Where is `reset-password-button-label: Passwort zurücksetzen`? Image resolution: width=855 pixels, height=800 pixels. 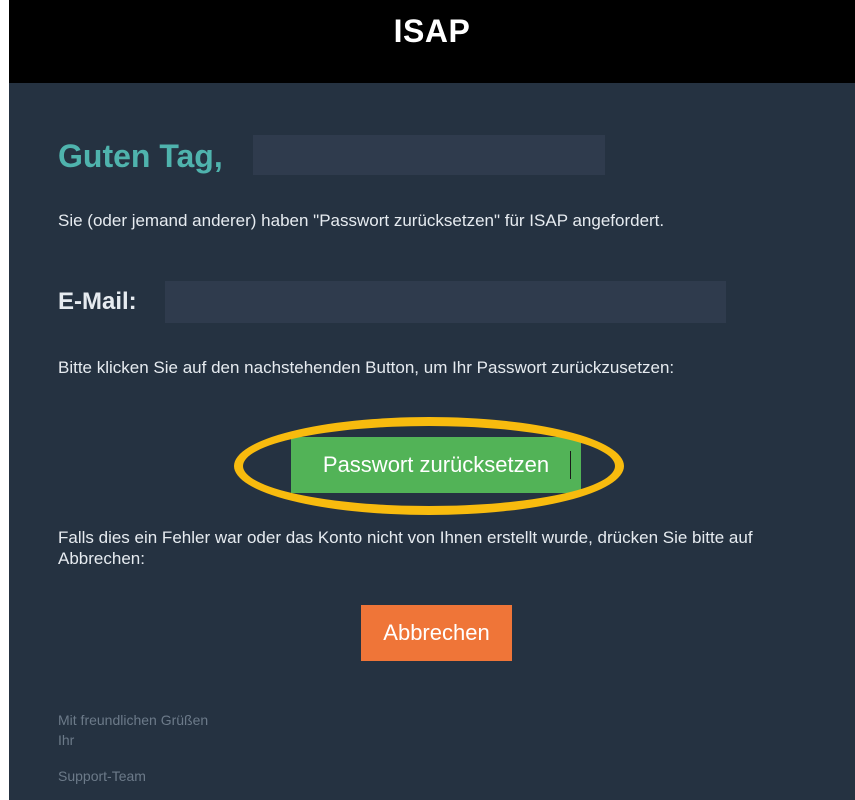 reset-password-button-label: Passwort zurücksetzen is located at coordinates (436, 464).